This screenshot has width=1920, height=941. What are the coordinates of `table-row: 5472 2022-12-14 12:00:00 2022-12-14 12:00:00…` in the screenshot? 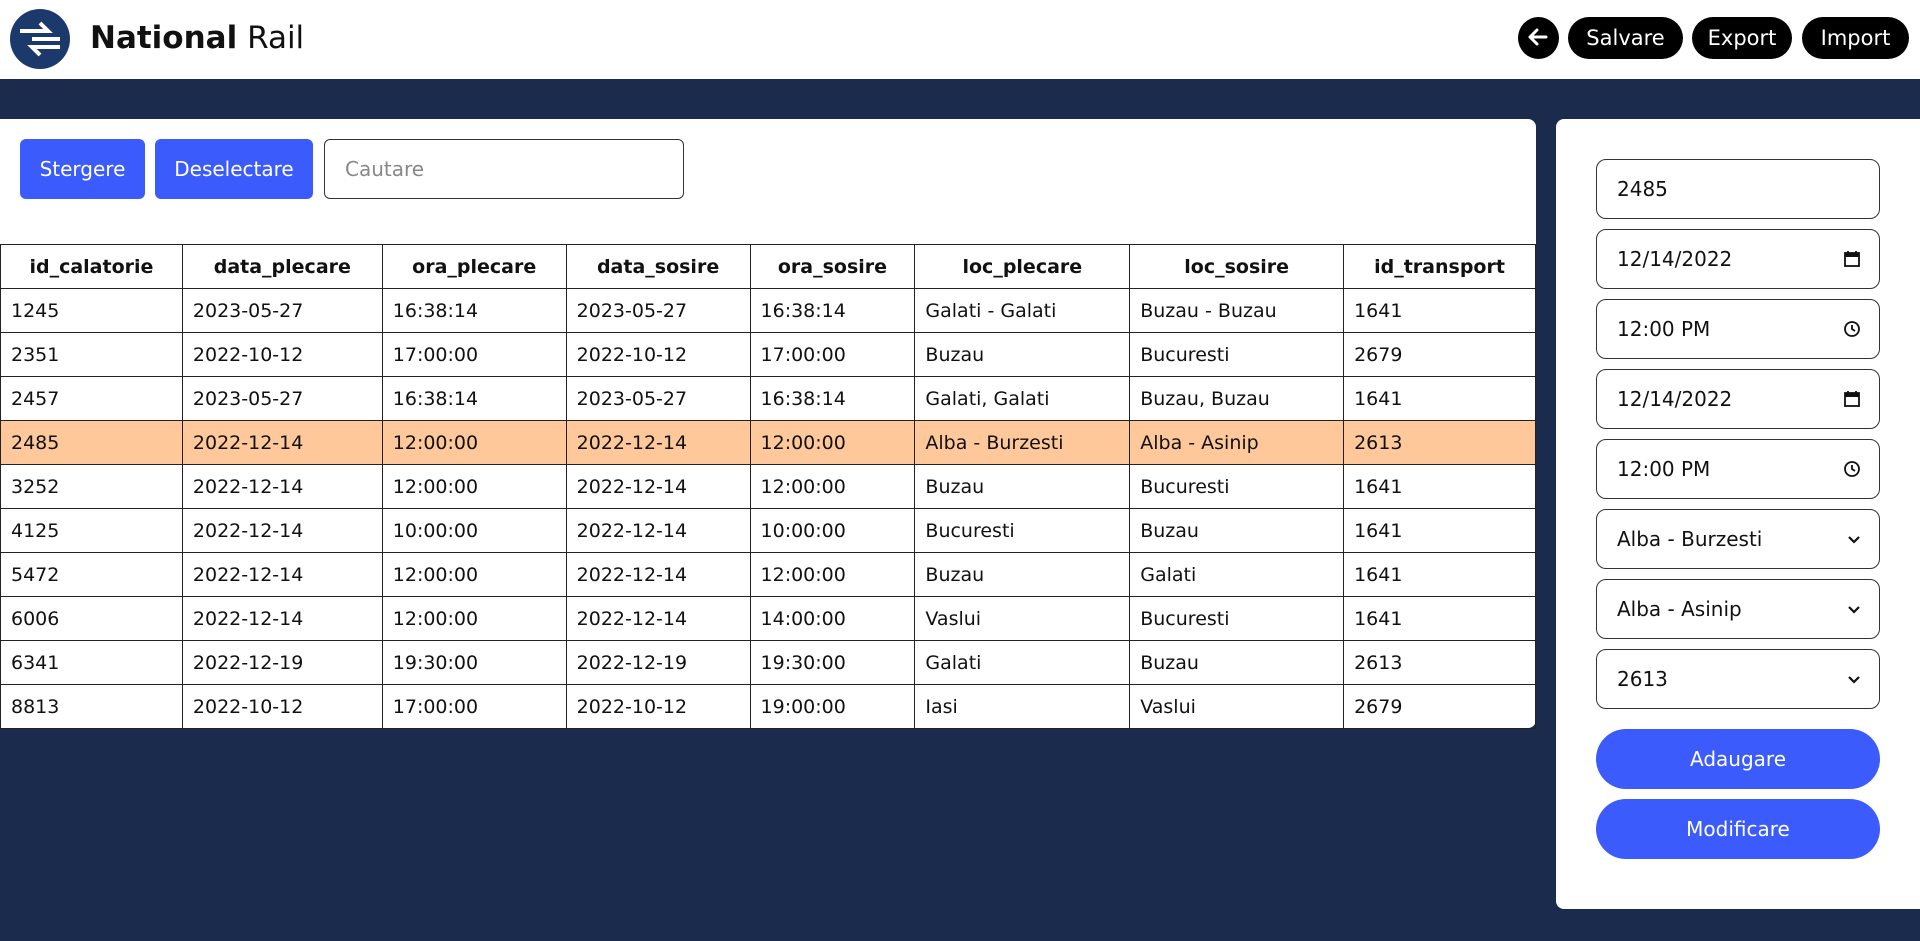 It's located at (768, 574).